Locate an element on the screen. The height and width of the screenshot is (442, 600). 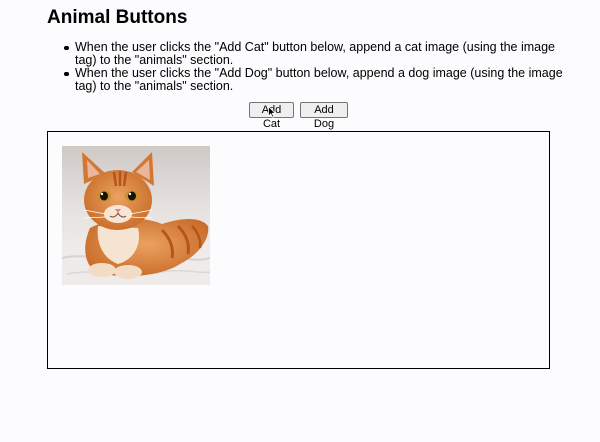
page-title: Animal Buttons is located at coordinates (117, 17).